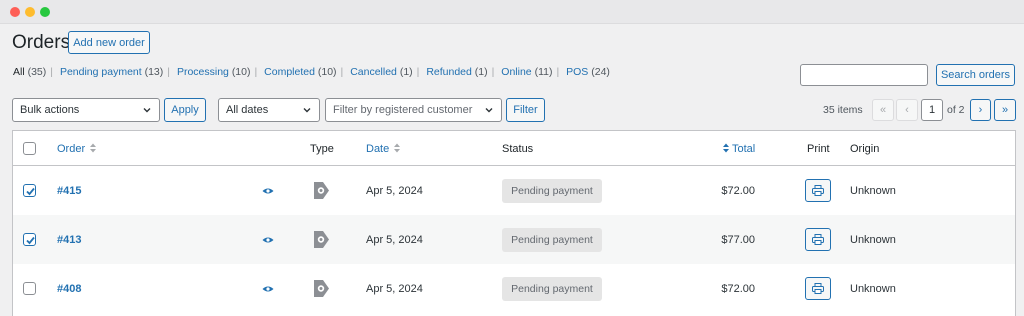 Image resolution: width=1024 pixels, height=316 pixels. What do you see at coordinates (69, 240) in the screenshot?
I see `order-link: #413` at bounding box center [69, 240].